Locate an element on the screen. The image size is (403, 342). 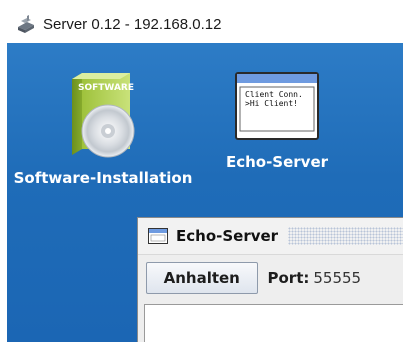
echo-window-titlebar: Echo-Server is located at coordinates (270, 236).